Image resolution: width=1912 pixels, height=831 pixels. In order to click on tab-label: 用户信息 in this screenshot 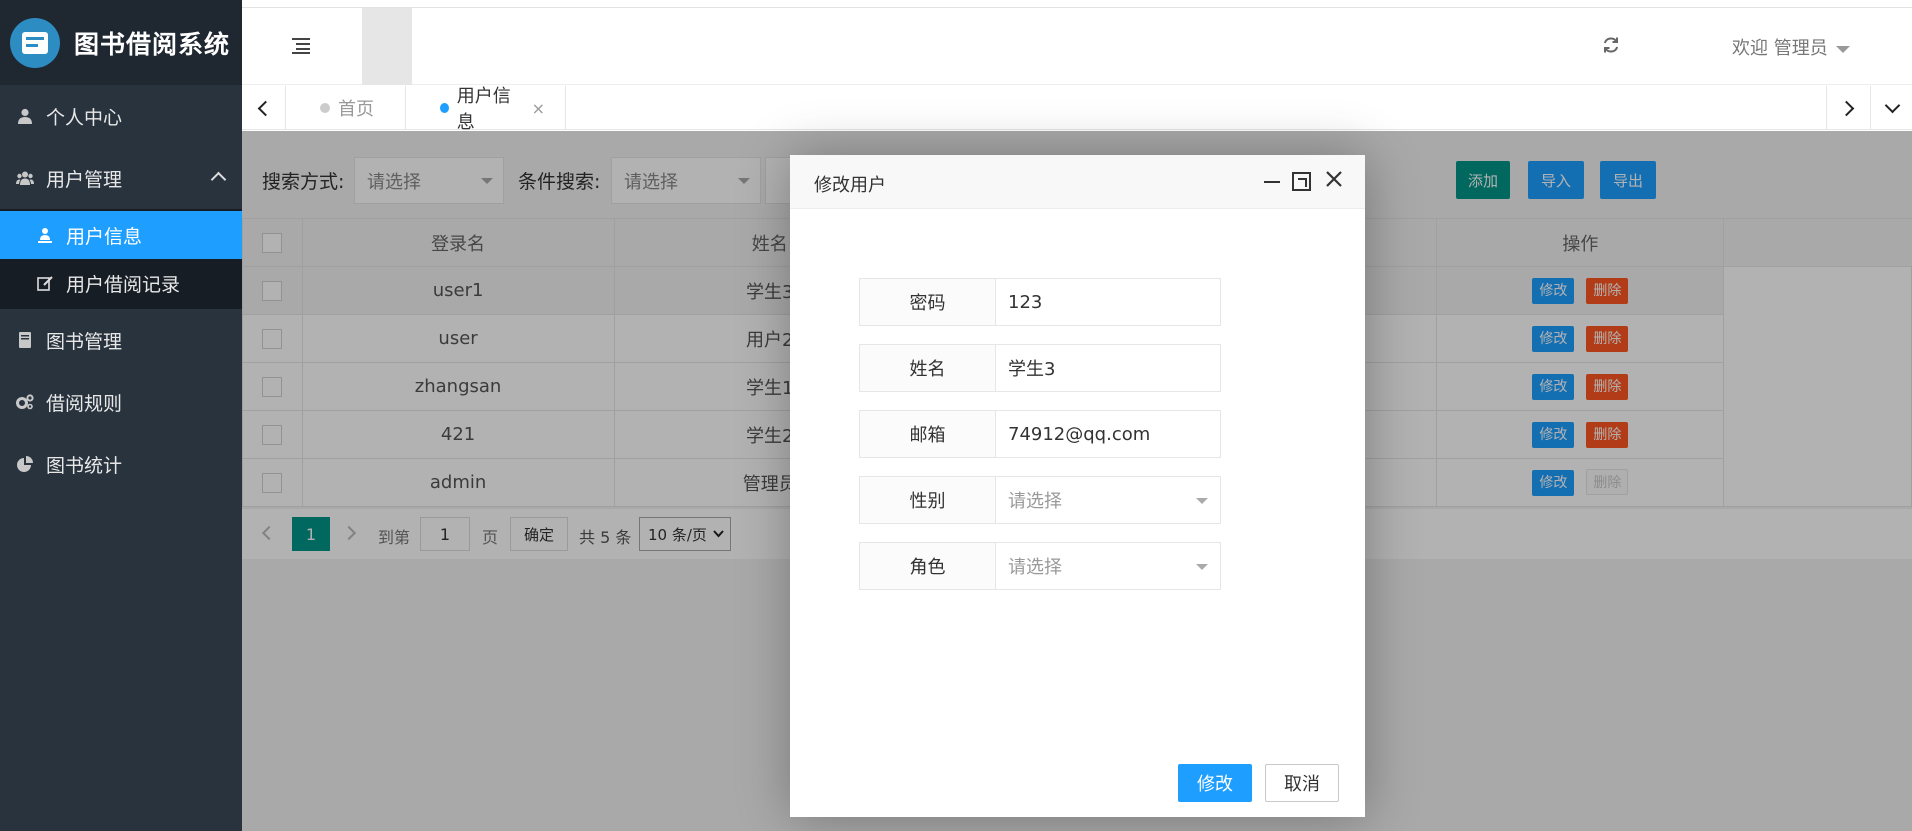, I will do `click(483, 109)`.